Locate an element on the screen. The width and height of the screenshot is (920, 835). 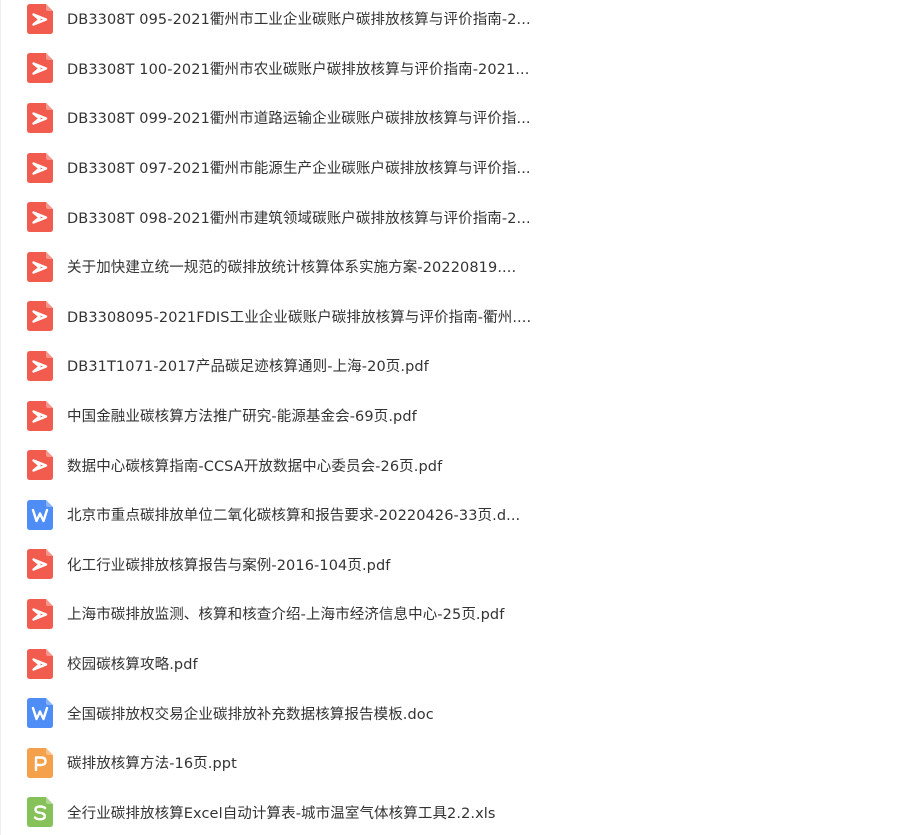
file-row: 化工行业碳排放核算报告与案例-2016-104页.pdf is located at coordinates (460, 565).